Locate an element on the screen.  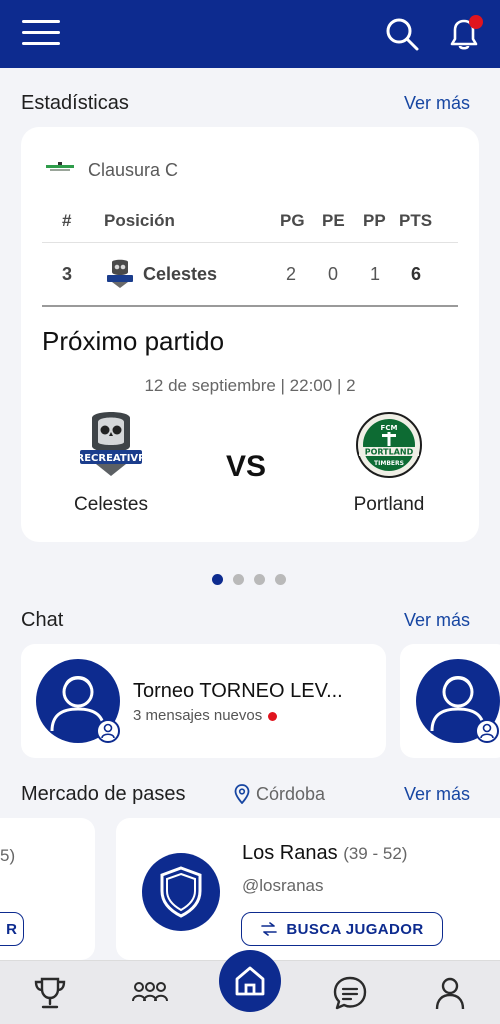
home-team-name: Celestes is located at coordinates (111, 504).